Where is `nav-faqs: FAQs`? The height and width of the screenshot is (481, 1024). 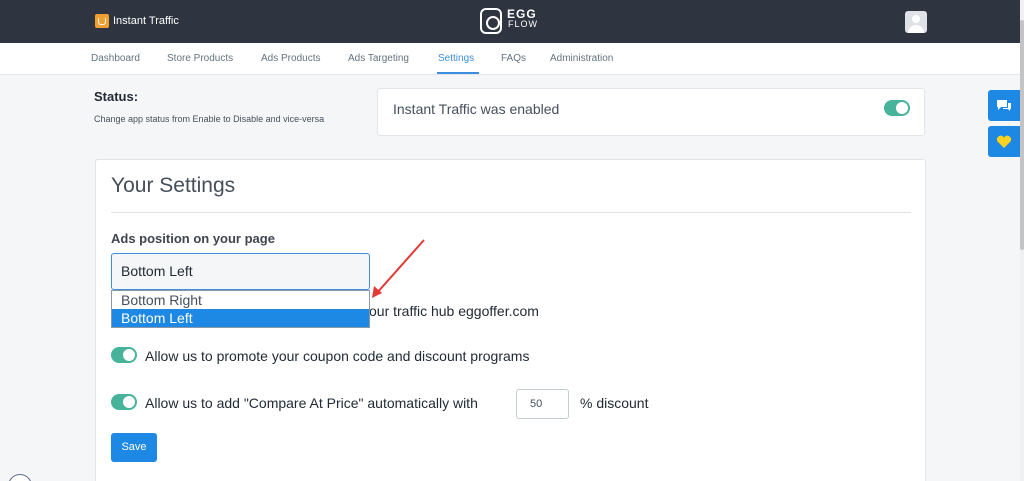 nav-faqs: FAQs is located at coordinates (513, 58).